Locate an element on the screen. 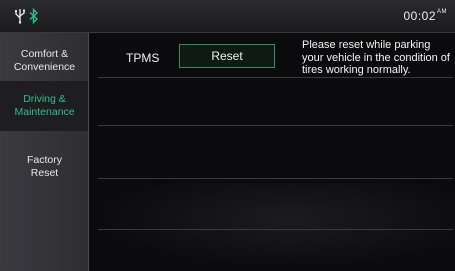 The width and height of the screenshot is (455, 271). sidebar-item-driving-maintenance: Driving & Maintenance is located at coordinates (44, 106).